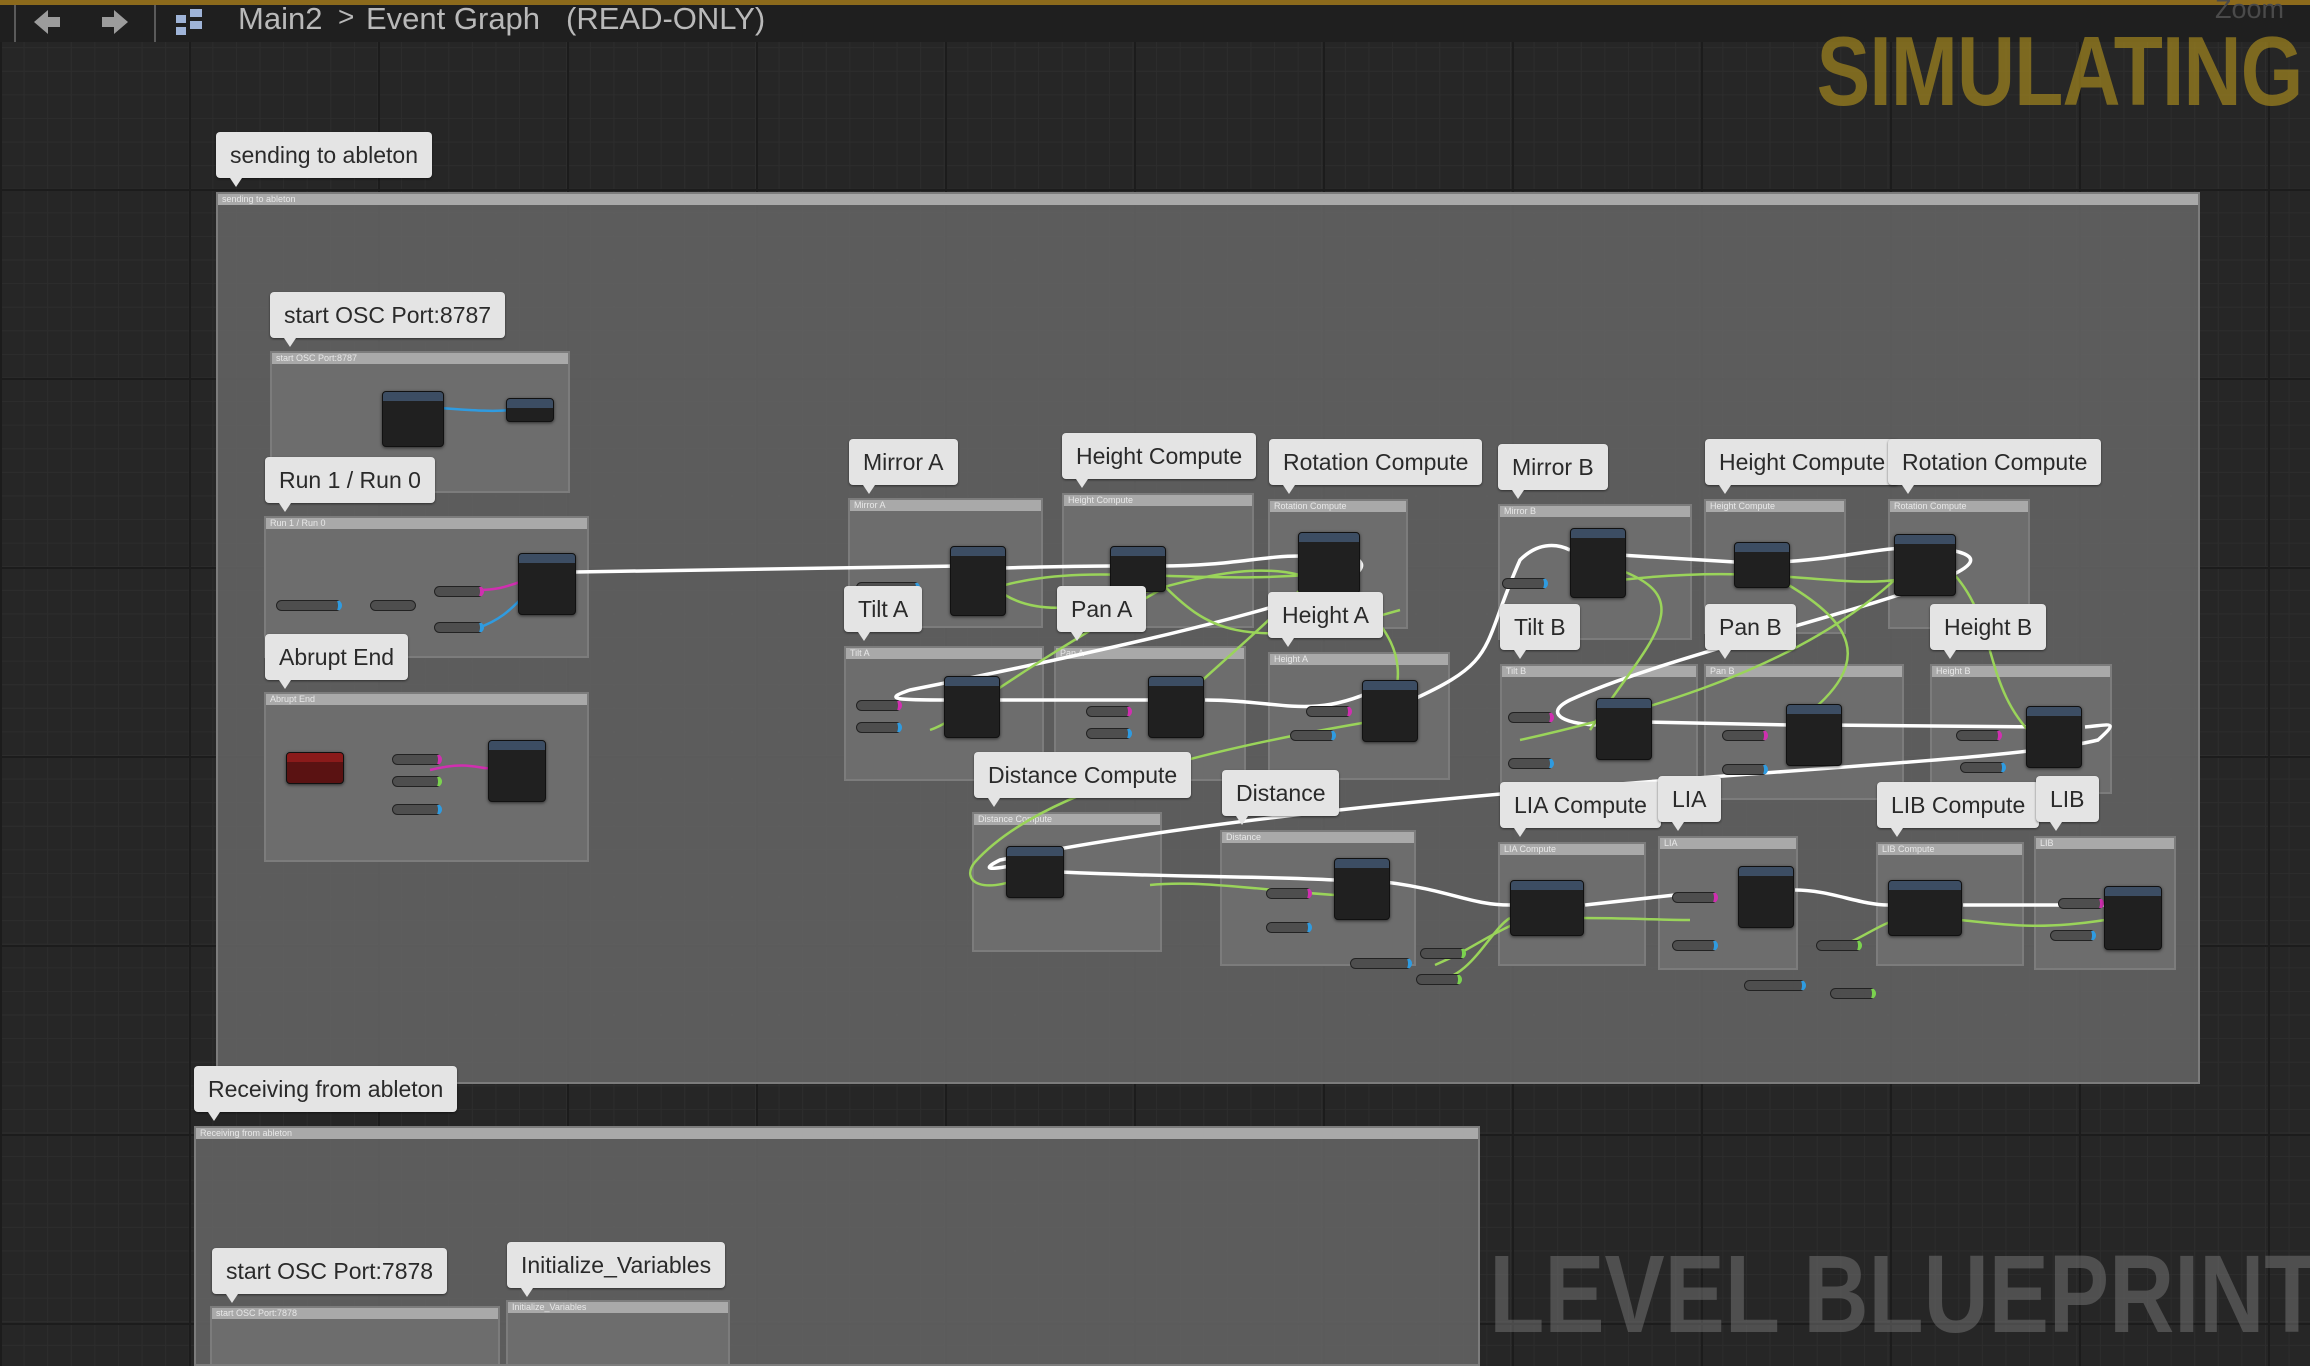 The width and height of the screenshot is (2310, 1366). What do you see at coordinates (1540, 631) in the screenshot?
I see `comment-bubble-tilt-b: Tilt B` at bounding box center [1540, 631].